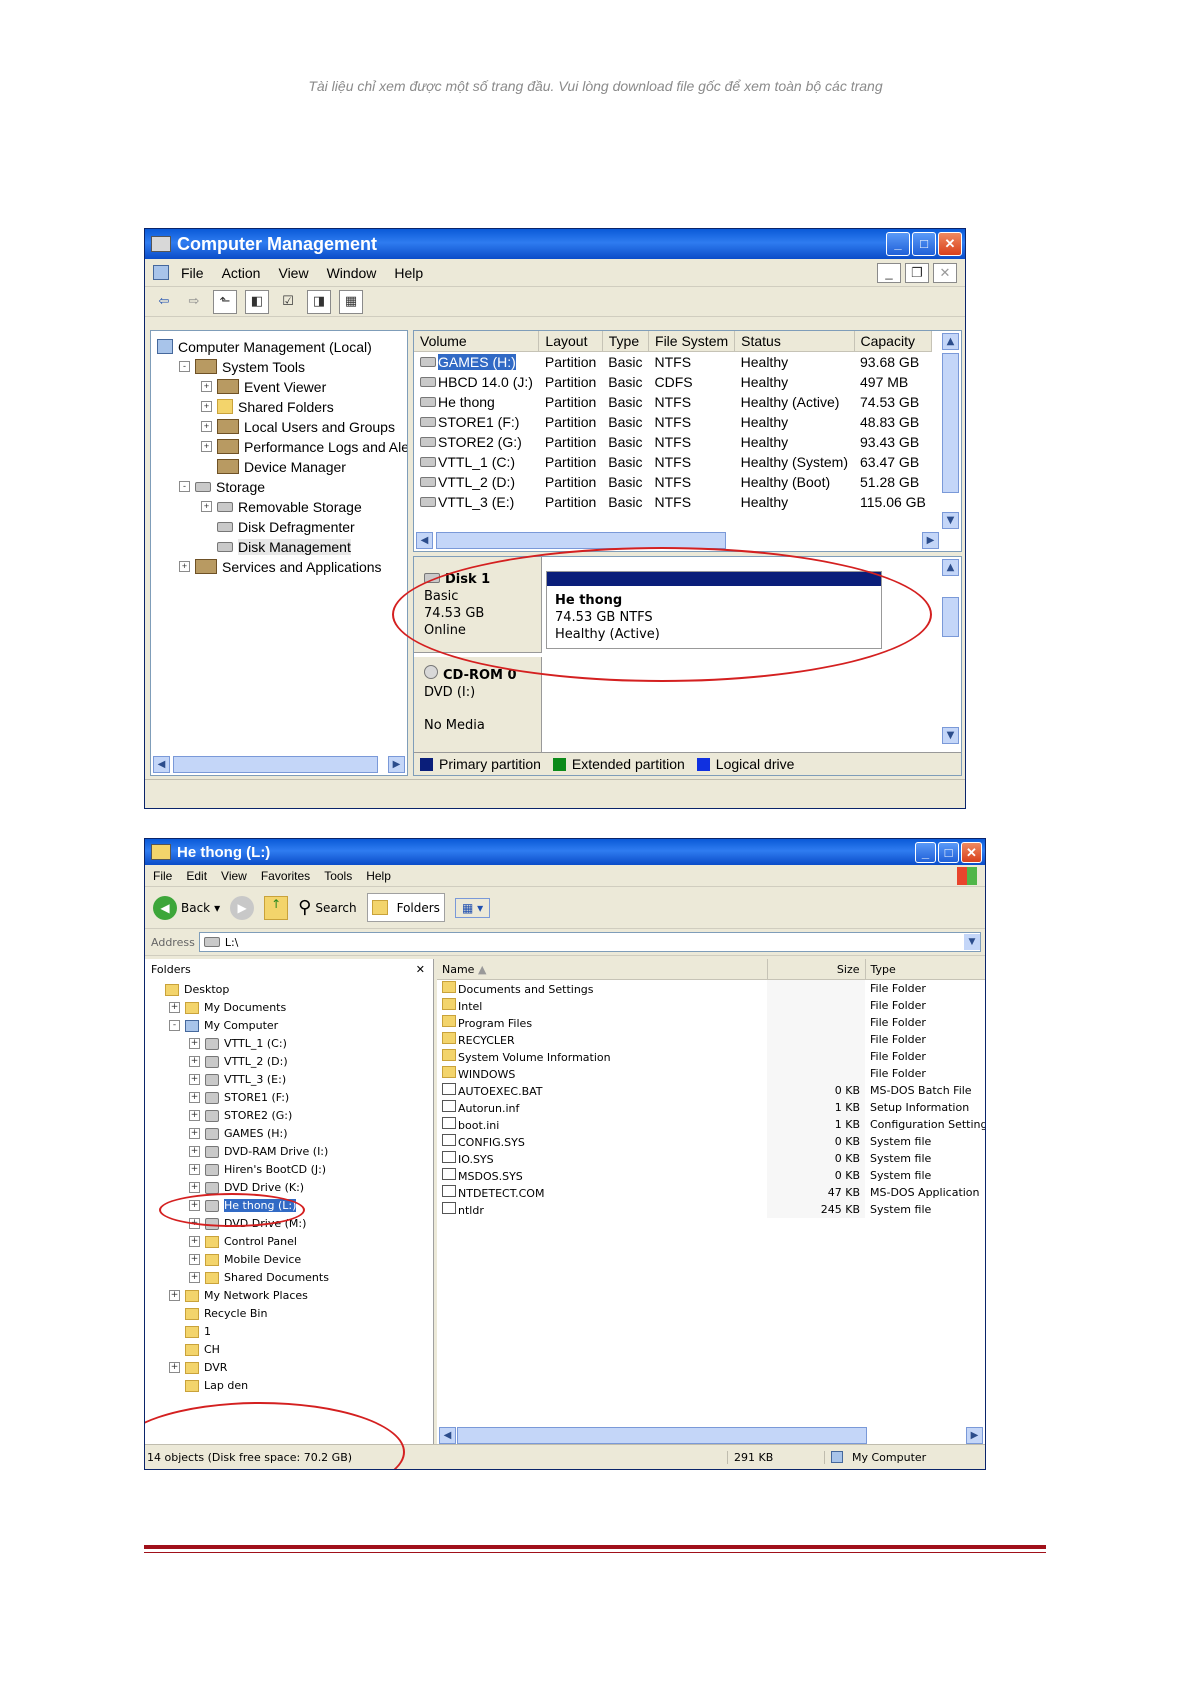 This screenshot has height=1685, width=1191. I want to click on tree-item: - System Tools, so click(242, 366).